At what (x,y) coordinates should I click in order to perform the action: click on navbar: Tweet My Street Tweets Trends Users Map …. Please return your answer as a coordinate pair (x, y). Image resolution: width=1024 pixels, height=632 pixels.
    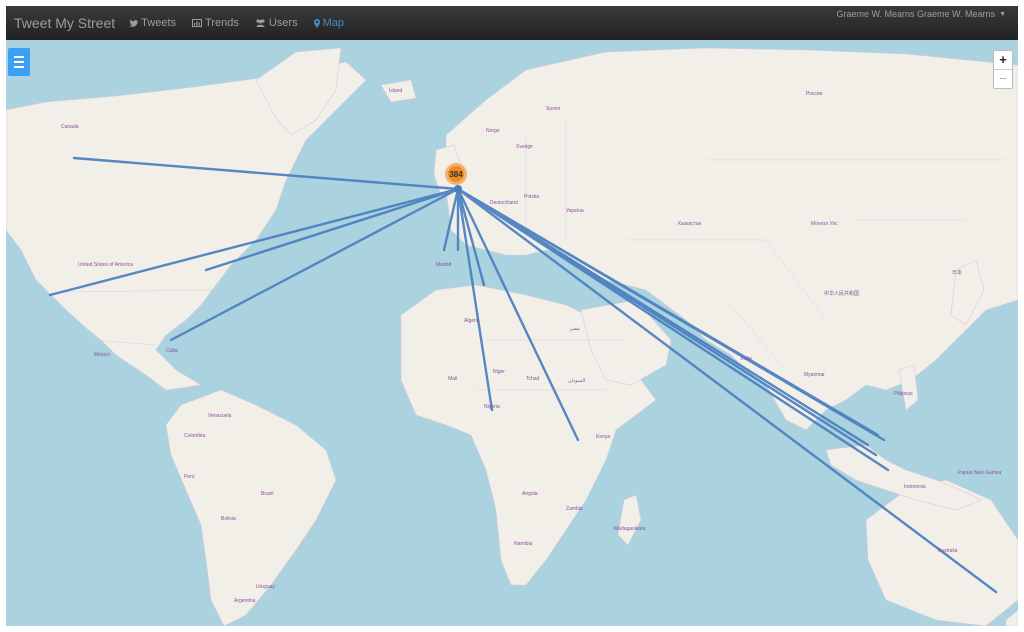
    Looking at the image, I should click on (512, 23).